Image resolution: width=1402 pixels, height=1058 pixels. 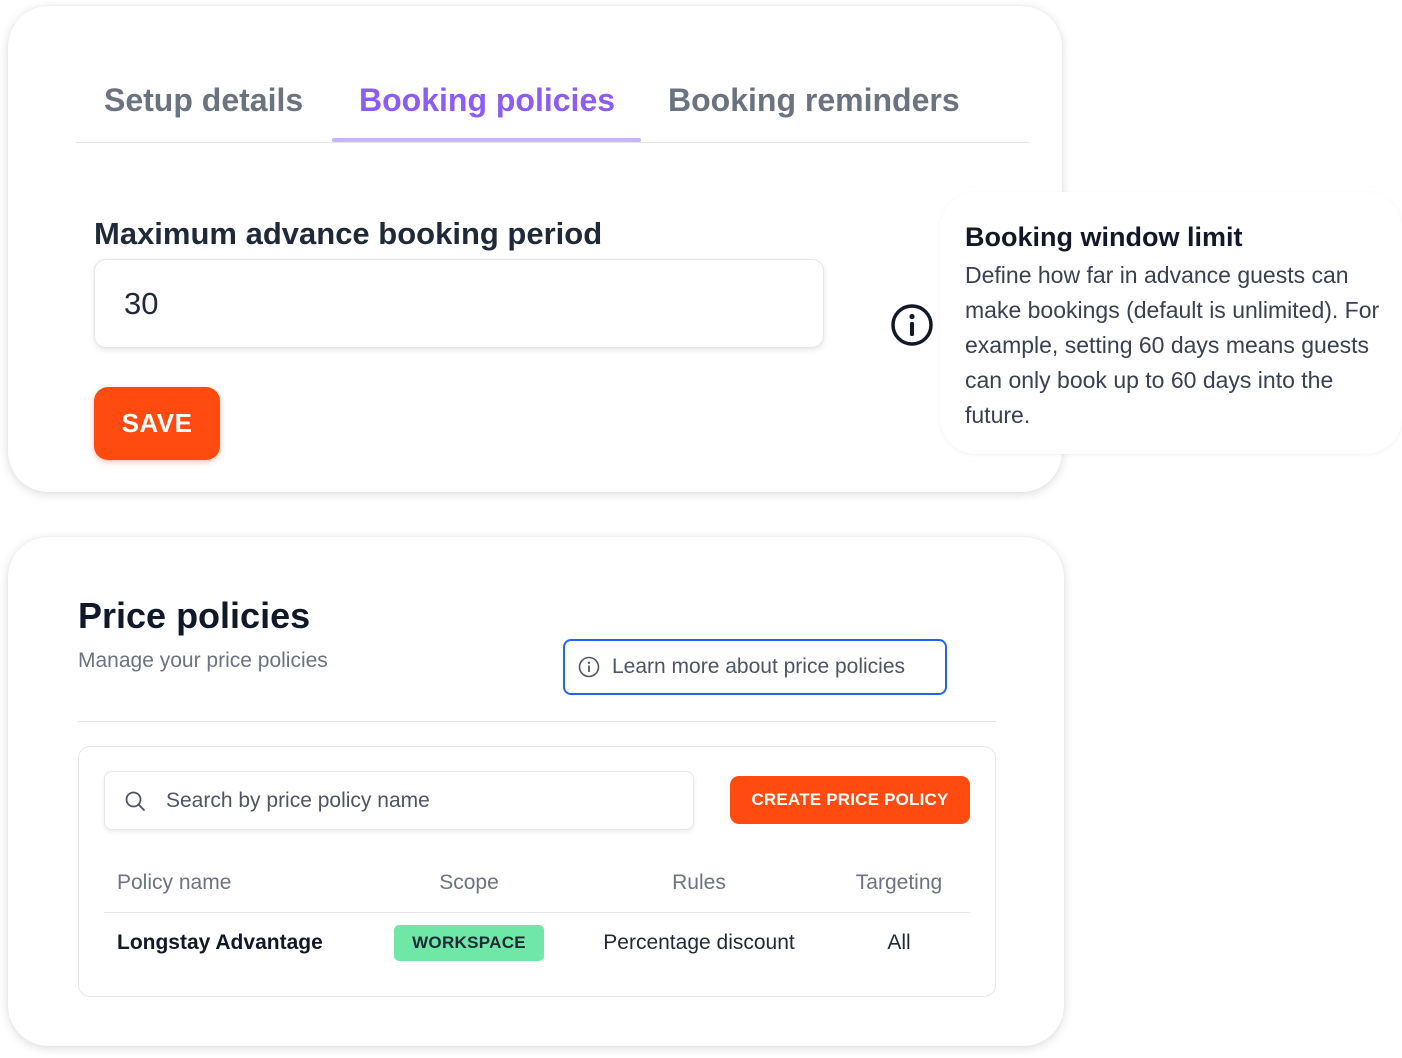 What do you see at coordinates (758, 666) in the screenshot?
I see `learn-more-label: Learn more about price policies` at bounding box center [758, 666].